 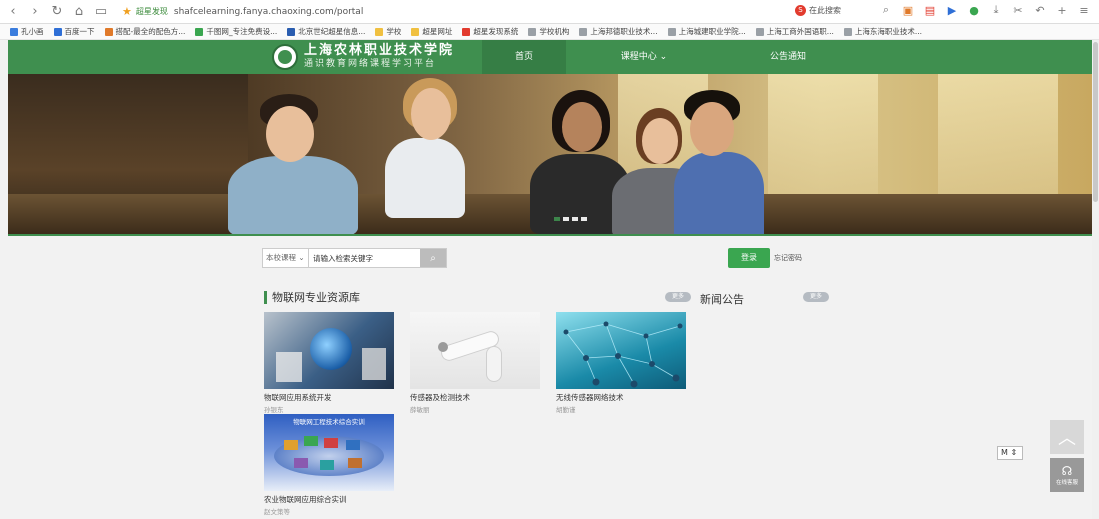 I want to click on course-teacher: 赵文策等, so click(x=277, y=512).